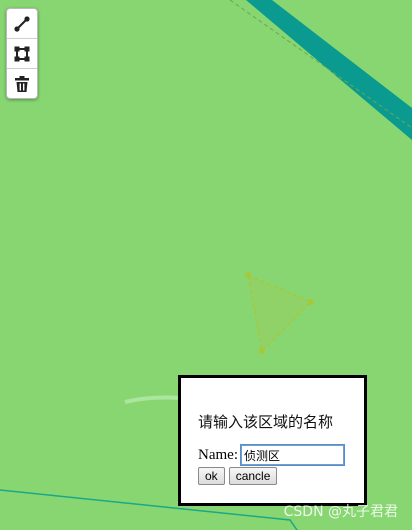 The width and height of the screenshot is (412, 530). What do you see at coordinates (211, 476) in the screenshot?
I see `ok-button: ok` at bounding box center [211, 476].